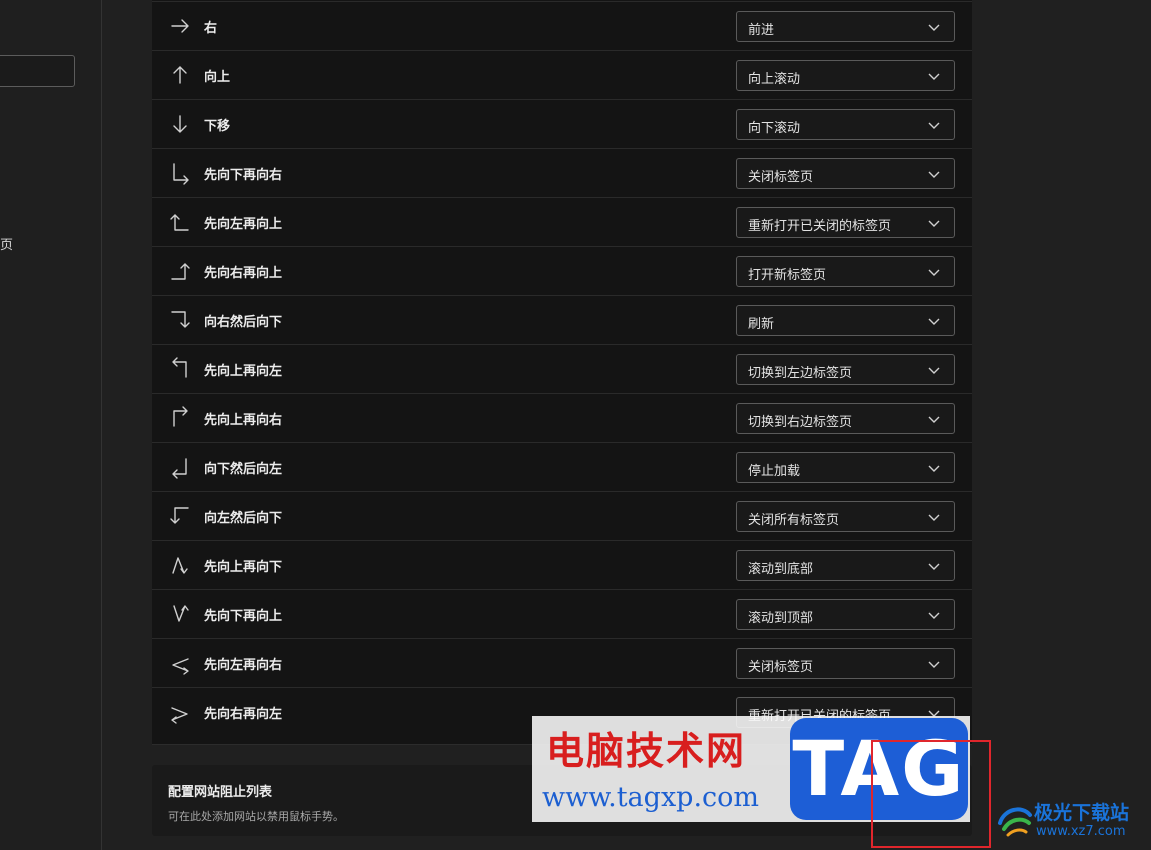 The height and width of the screenshot is (850, 1151). What do you see at coordinates (180, 75) in the screenshot?
I see `arrow-up-icon` at bounding box center [180, 75].